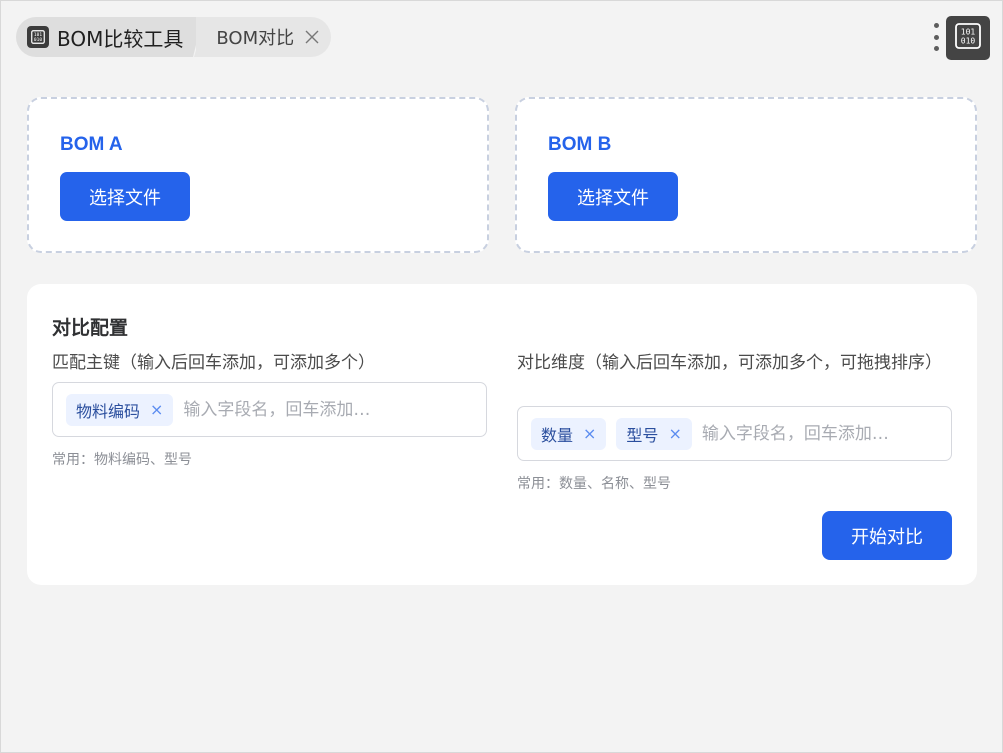 The image size is (1003, 753). I want to click on app-title: BOM比较工具, so click(120, 38).